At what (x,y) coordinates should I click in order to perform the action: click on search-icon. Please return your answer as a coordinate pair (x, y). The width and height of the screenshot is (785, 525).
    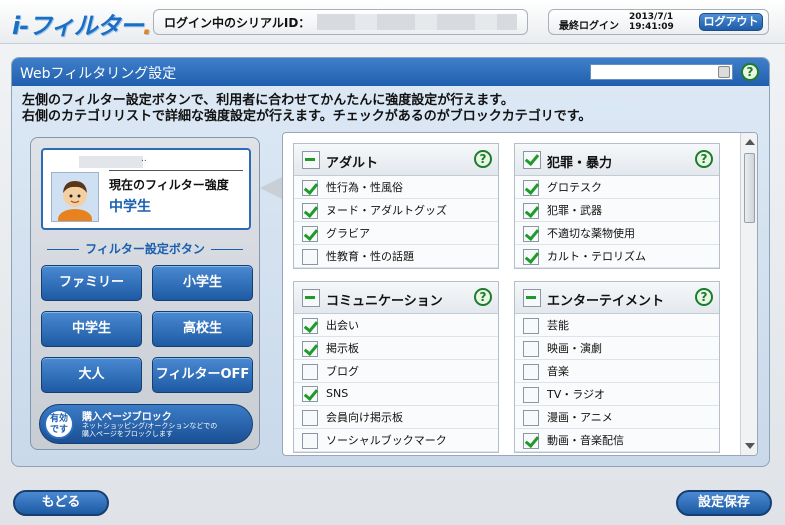
    Looking at the image, I should click on (724, 72).